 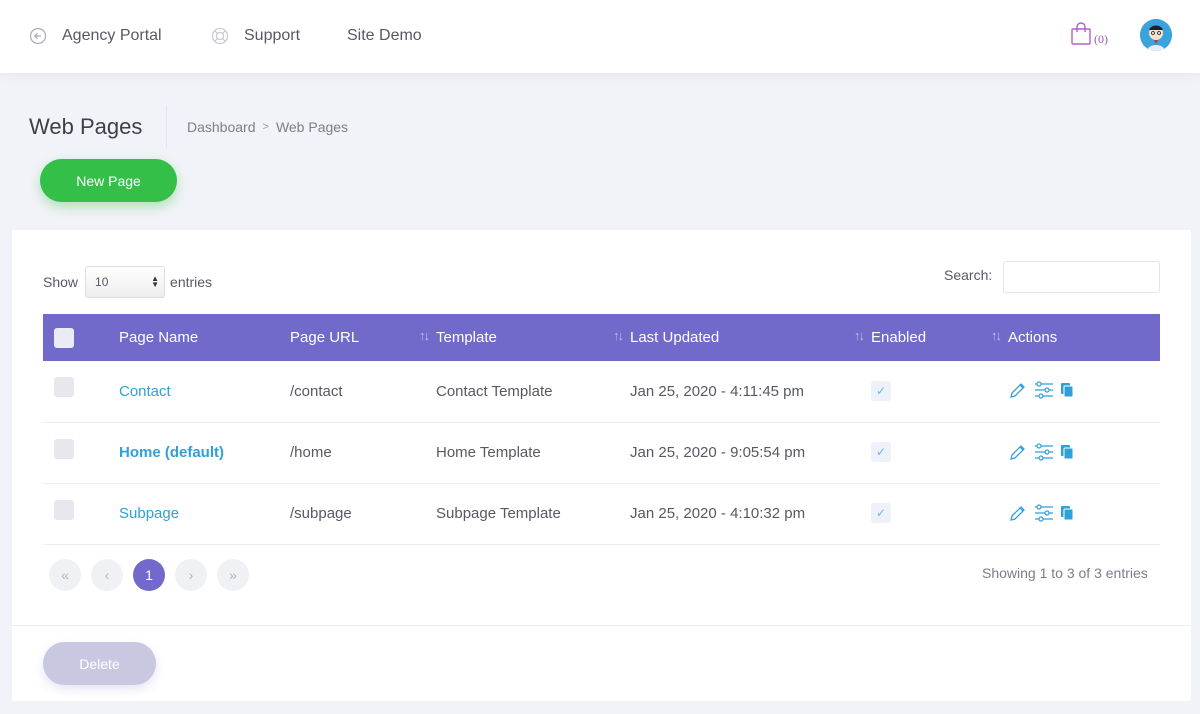 What do you see at coordinates (601, 663) in the screenshot?
I see `card-footer: Delete` at bounding box center [601, 663].